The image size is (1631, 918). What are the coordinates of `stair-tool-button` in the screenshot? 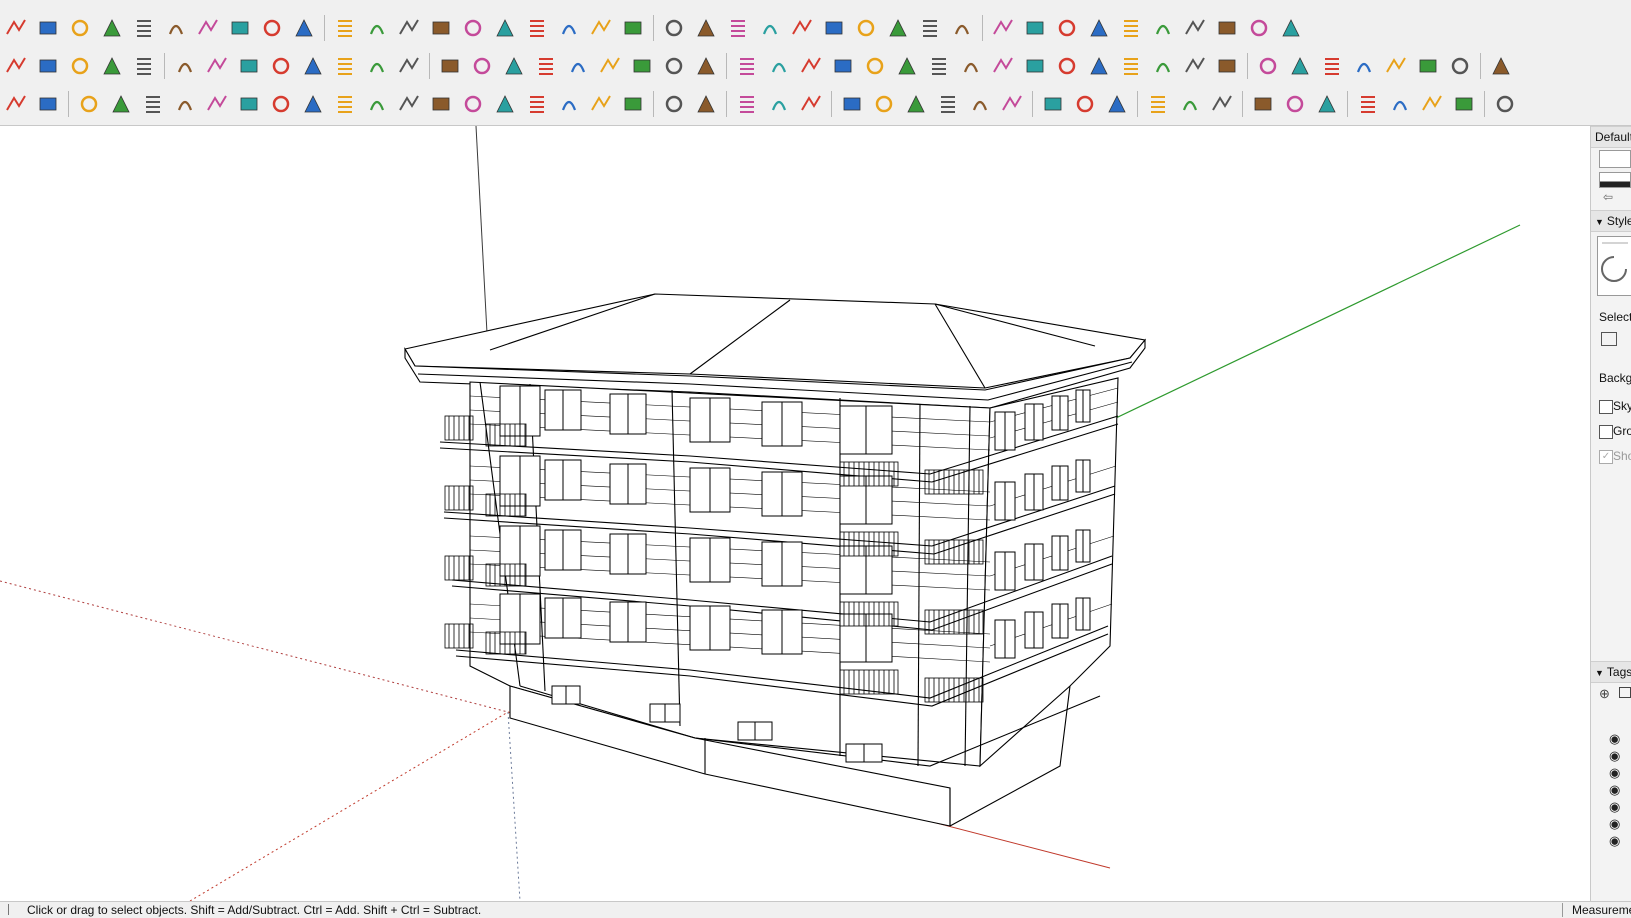 It's located at (674, 28).